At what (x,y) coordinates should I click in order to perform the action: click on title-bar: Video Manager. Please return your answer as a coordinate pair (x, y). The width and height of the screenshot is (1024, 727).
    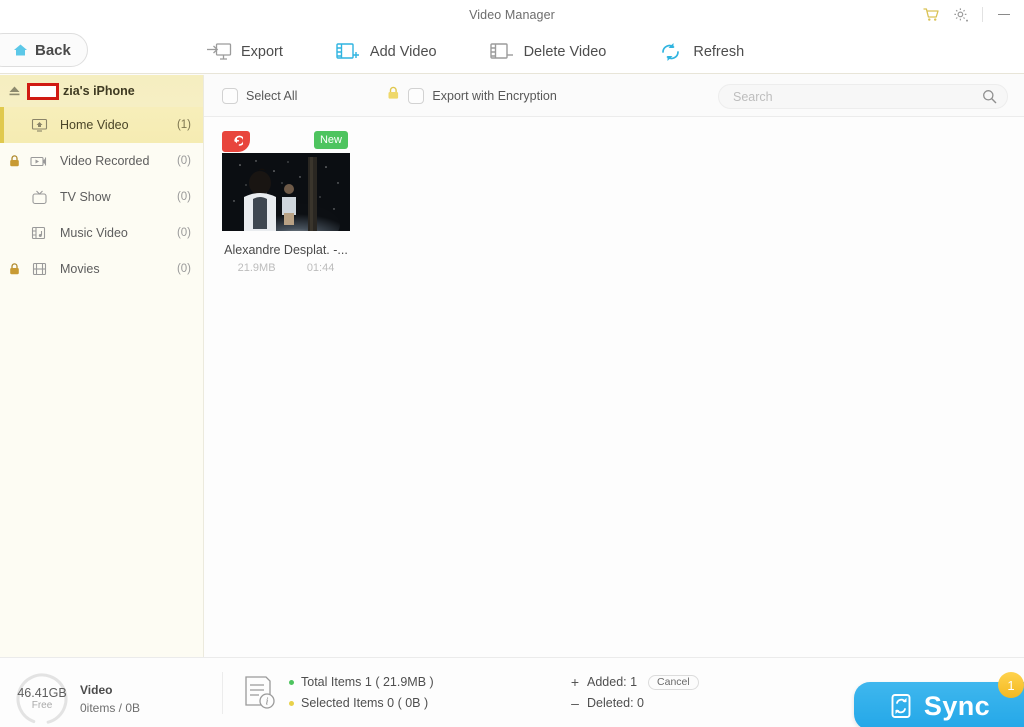
    Looking at the image, I should click on (512, 14).